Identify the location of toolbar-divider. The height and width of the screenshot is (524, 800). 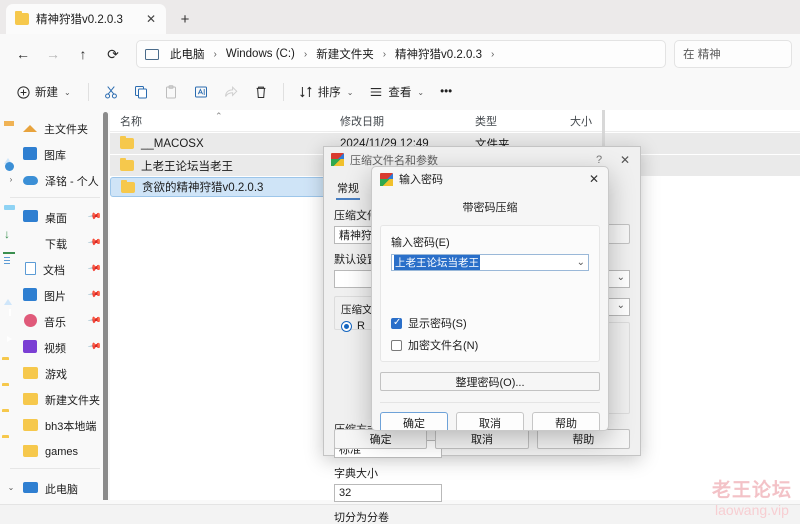
(283, 92).